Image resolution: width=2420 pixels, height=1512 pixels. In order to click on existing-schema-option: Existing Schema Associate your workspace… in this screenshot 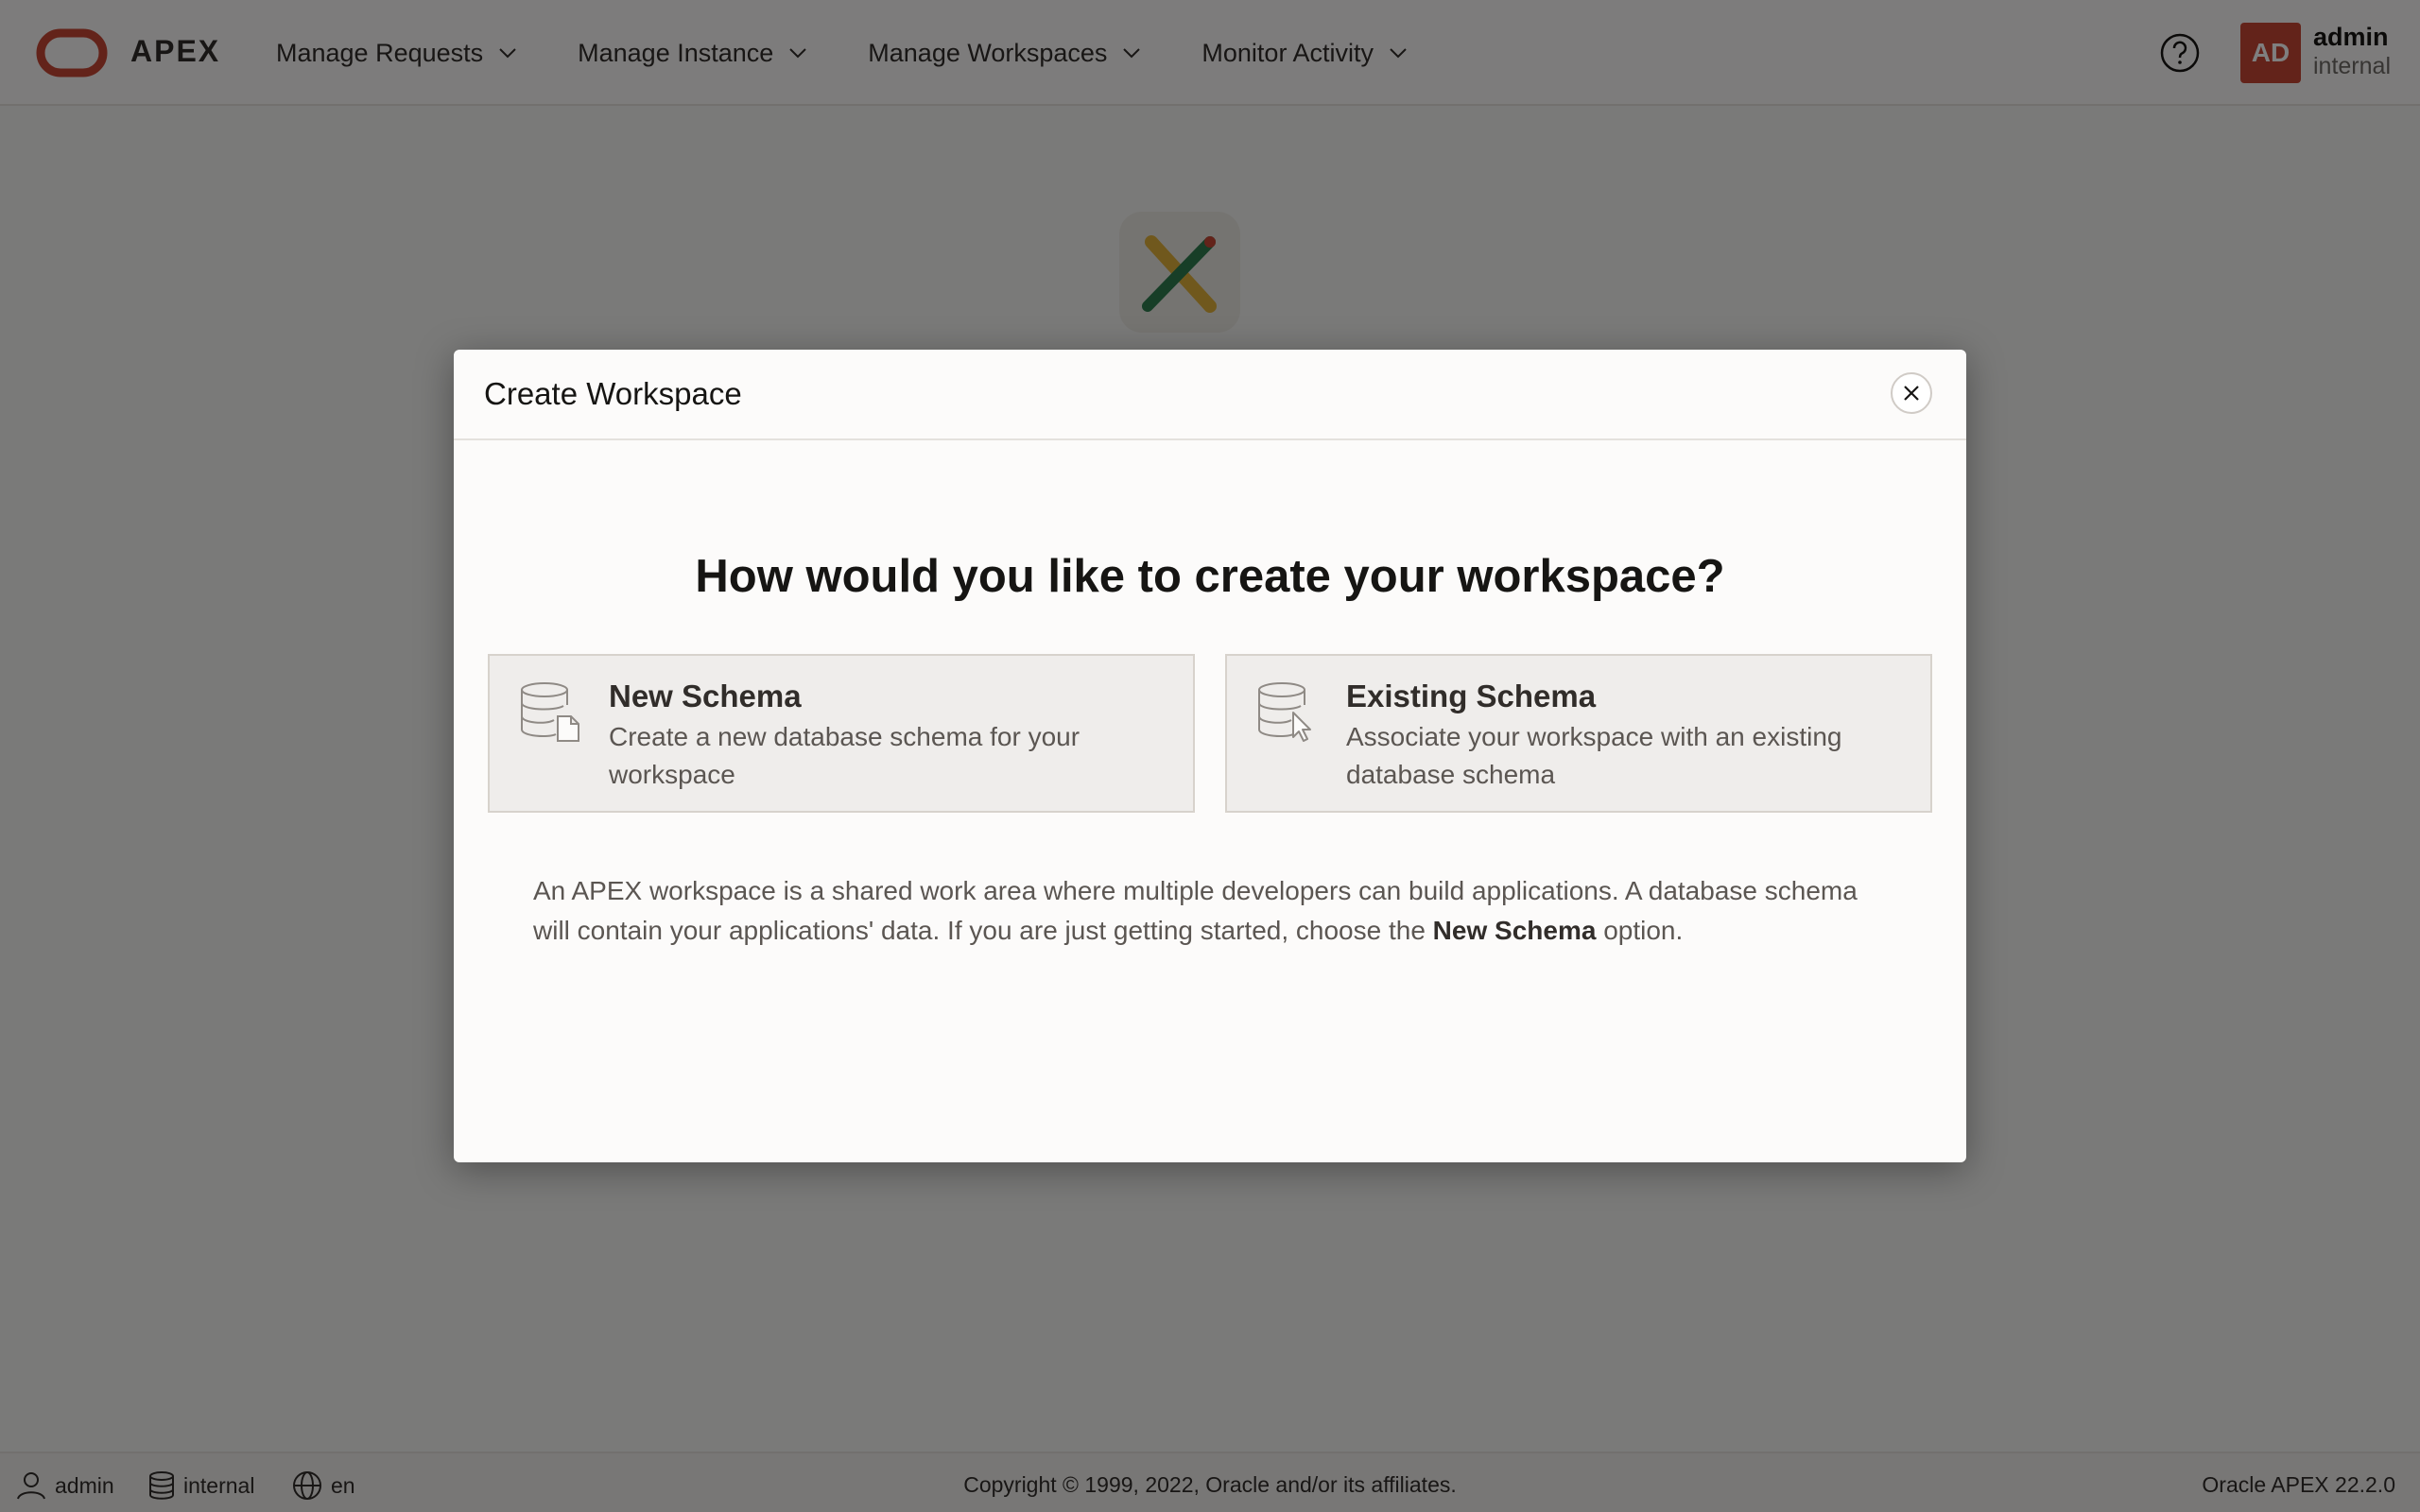, I will do `click(1578, 733)`.